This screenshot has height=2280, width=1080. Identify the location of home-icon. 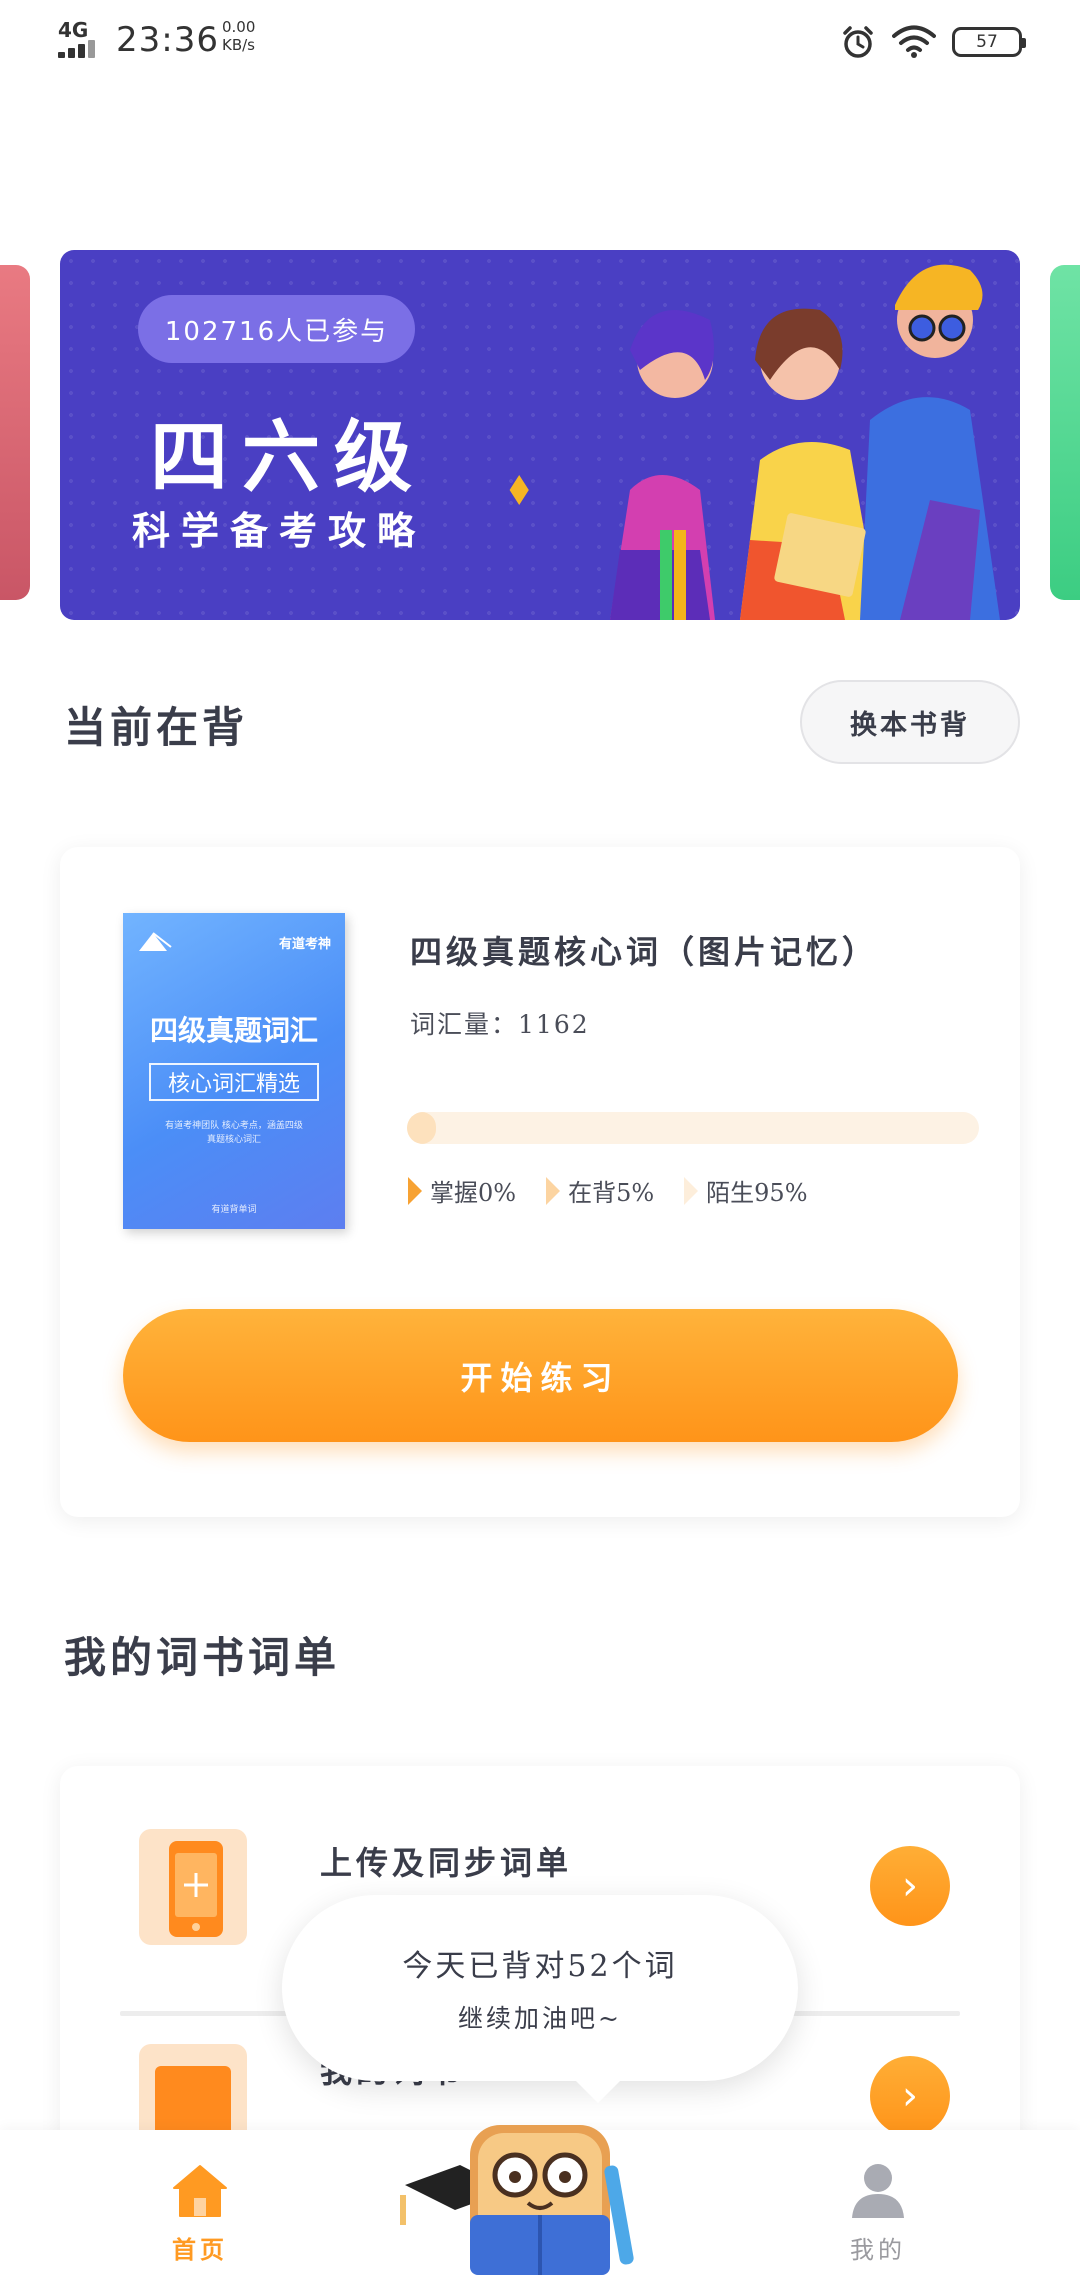
(200, 2191).